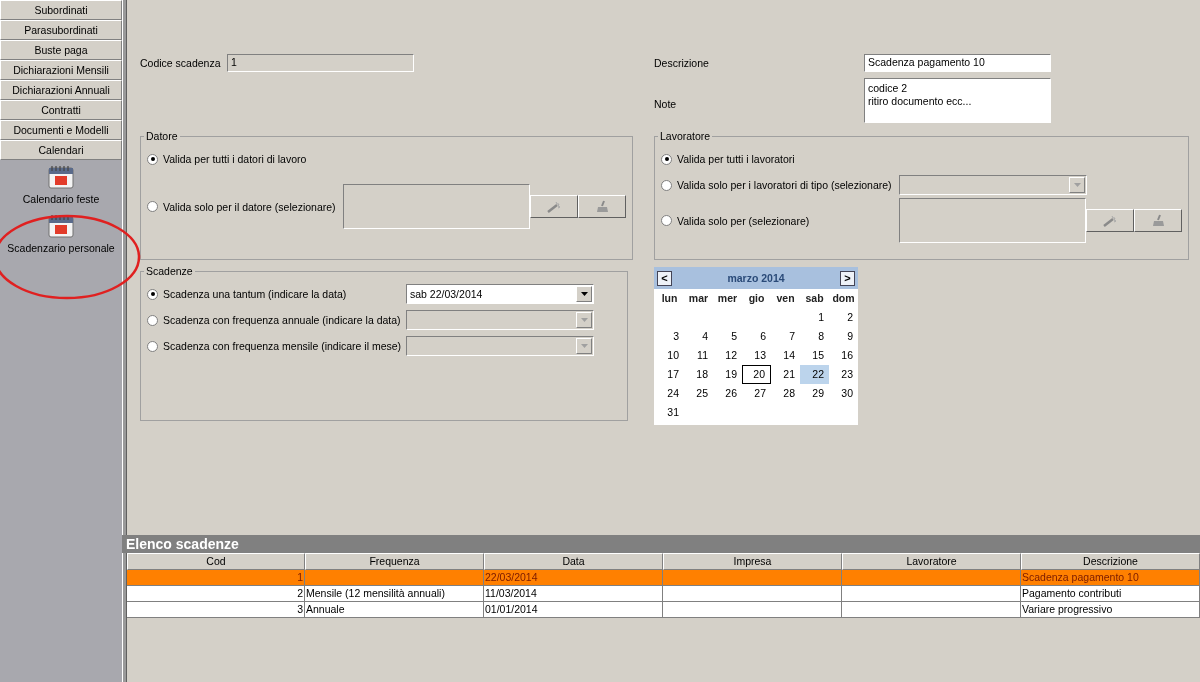  Describe the element at coordinates (756, 355) in the screenshot. I see `calendar-day: 13` at that location.